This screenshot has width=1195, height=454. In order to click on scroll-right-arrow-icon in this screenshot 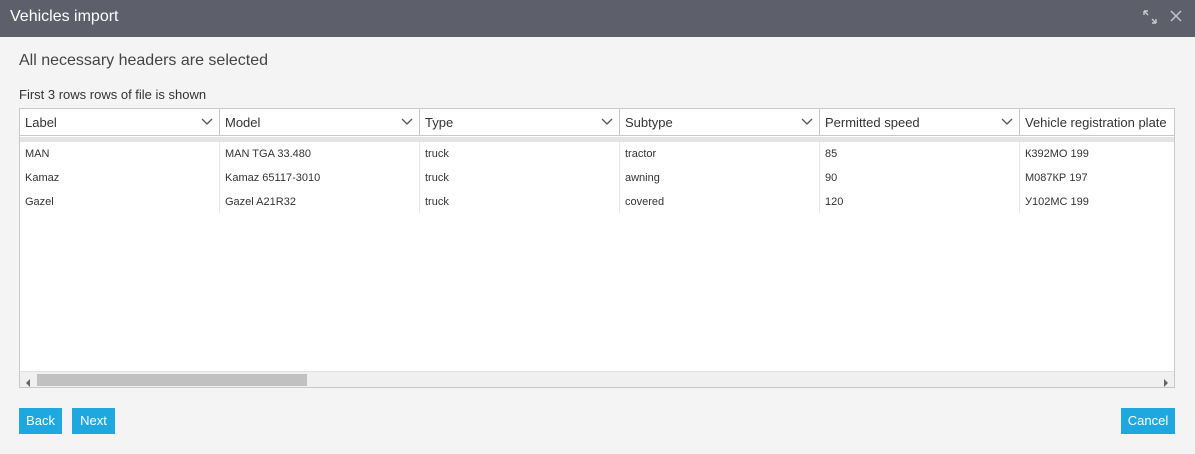, I will do `click(1166, 381)`.